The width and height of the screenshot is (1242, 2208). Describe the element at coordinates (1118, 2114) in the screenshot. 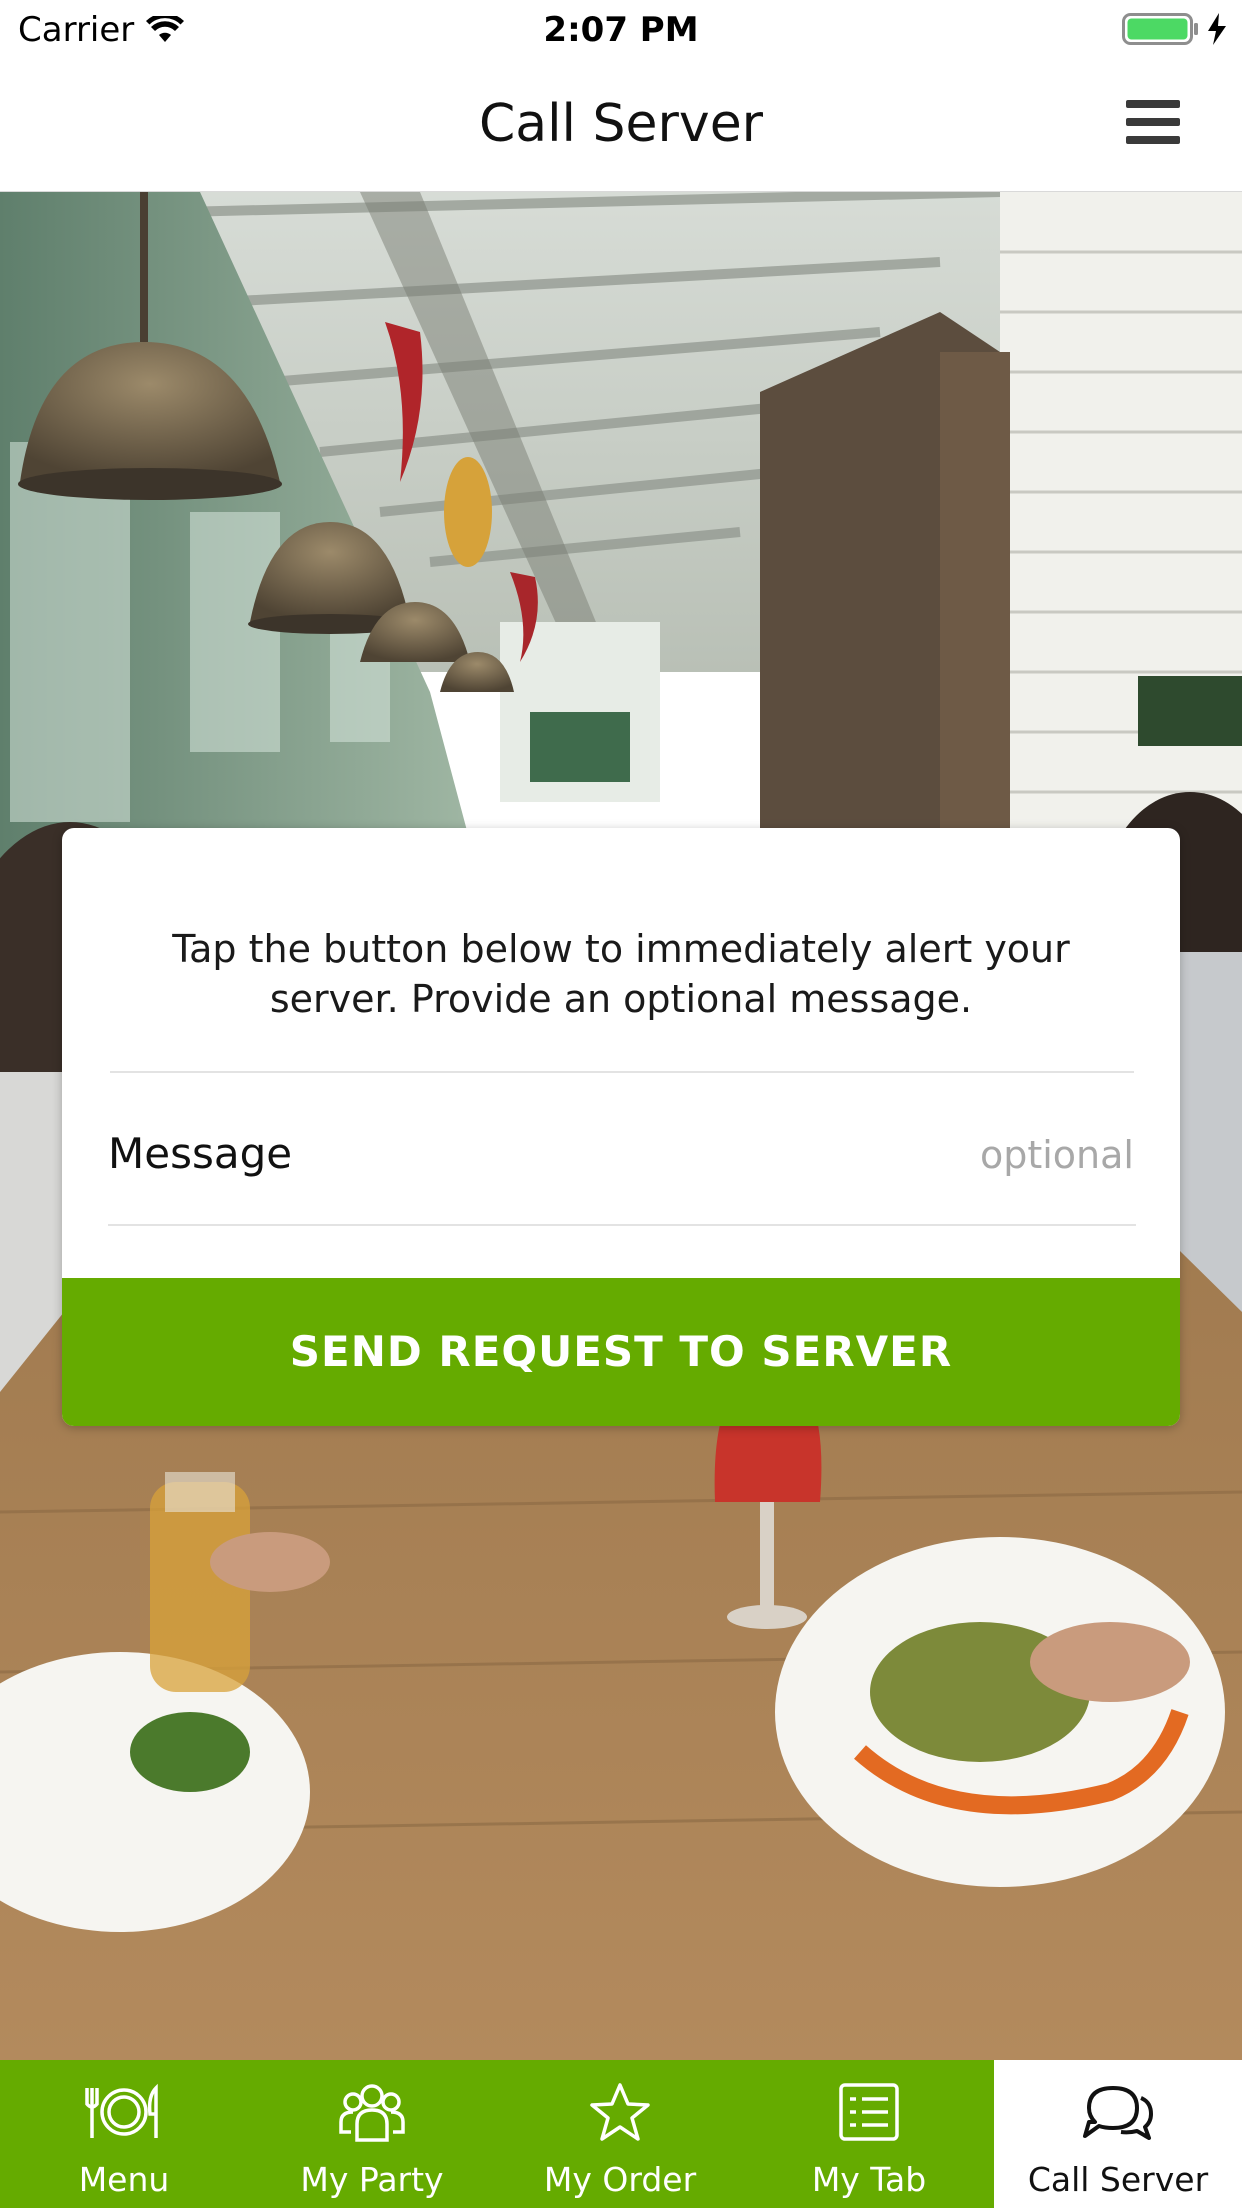

I see `chat-bubbles-icon` at that location.